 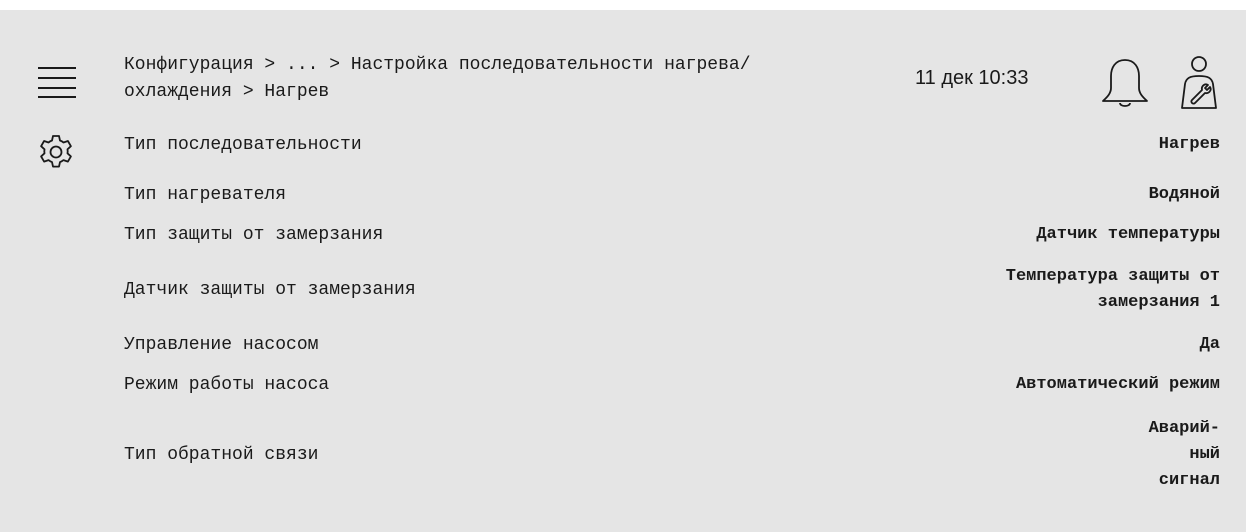 What do you see at coordinates (227, 385) in the screenshot?
I see `setting-label: Режим работы насоса` at bounding box center [227, 385].